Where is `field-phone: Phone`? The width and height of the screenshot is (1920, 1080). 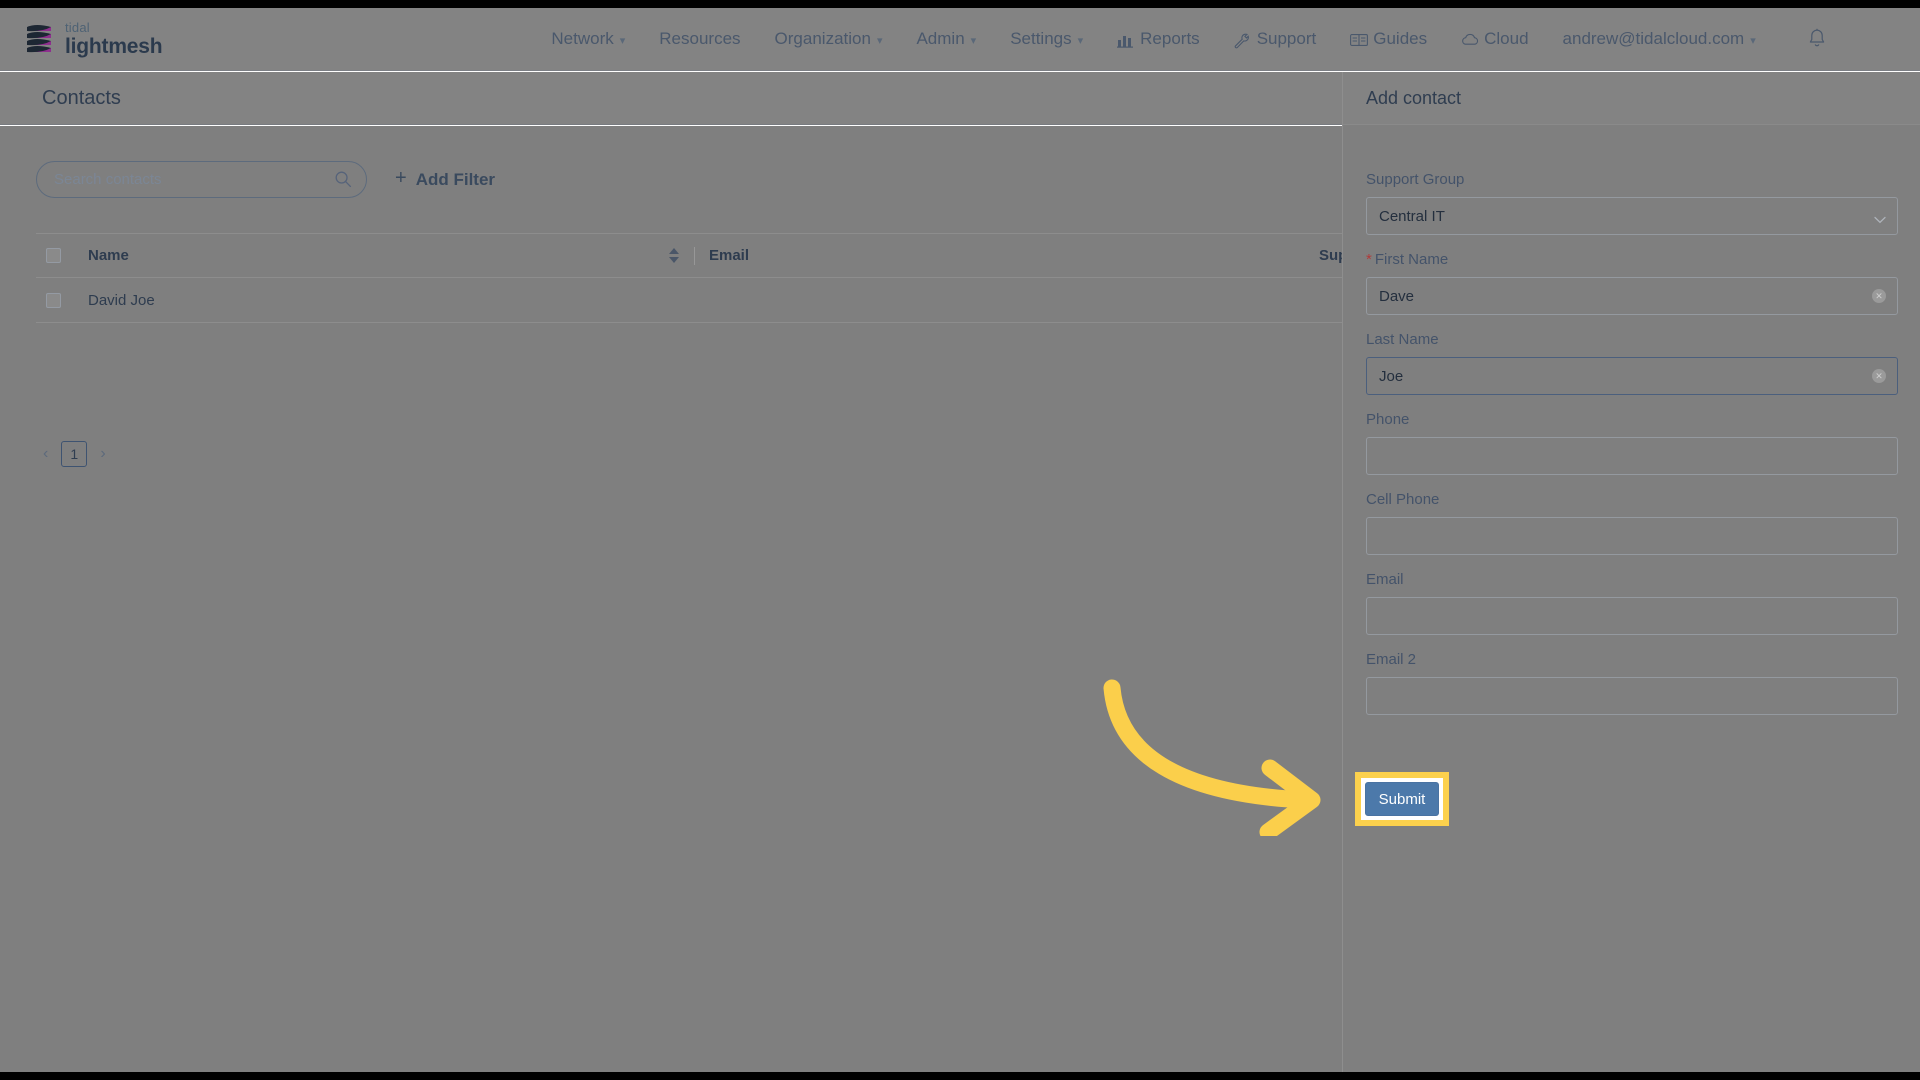 field-phone: Phone is located at coordinates (1632, 443).